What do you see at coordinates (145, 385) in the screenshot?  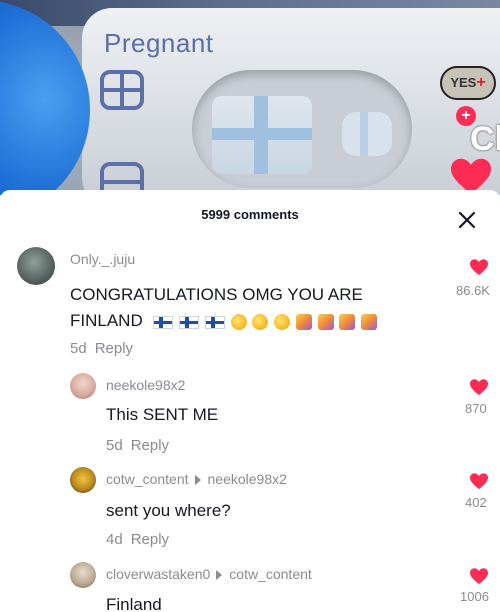 I see `comment-username: neekole98x2` at bounding box center [145, 385].